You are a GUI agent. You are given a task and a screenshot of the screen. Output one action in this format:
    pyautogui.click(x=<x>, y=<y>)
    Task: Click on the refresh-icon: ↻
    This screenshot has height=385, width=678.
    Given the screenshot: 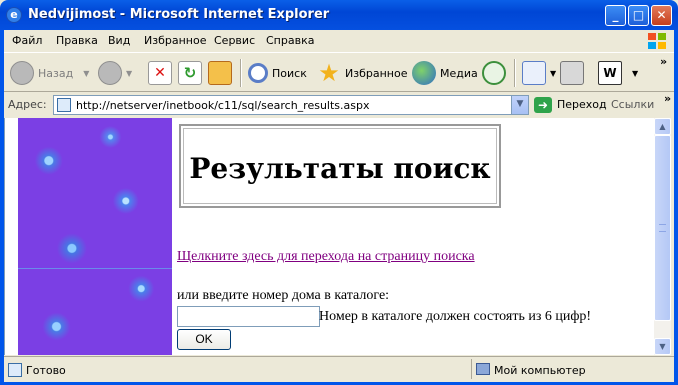 What is the action you would take?
    pyautogui.click(x=190, y=73)
    